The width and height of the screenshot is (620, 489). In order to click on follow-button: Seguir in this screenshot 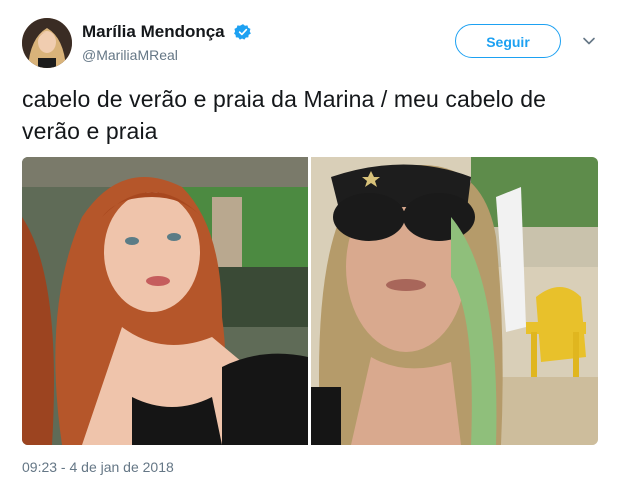, I will do `click(508, 41)`.